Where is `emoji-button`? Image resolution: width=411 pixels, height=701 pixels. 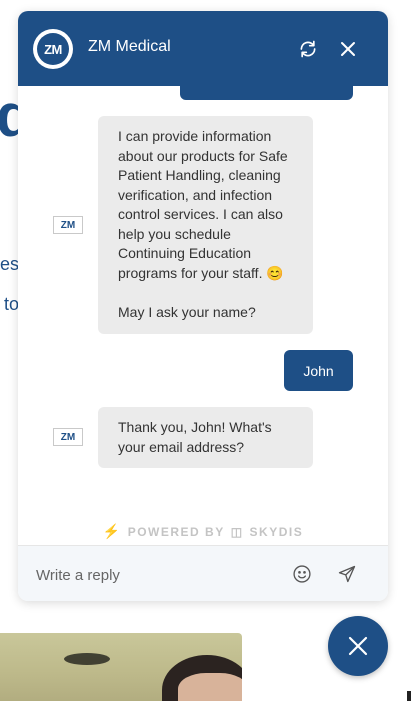 emoji-button is located at coordinates (302, 574).